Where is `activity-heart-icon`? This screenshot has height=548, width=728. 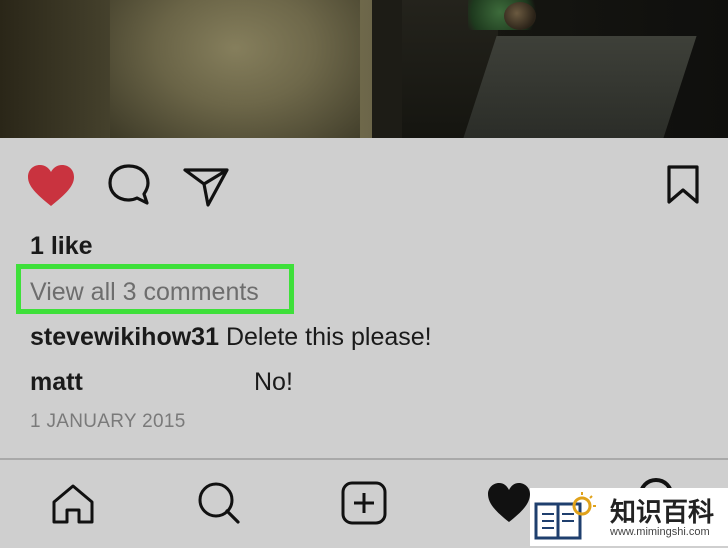 activity-heart-icon is located at coordinates (509, 503).